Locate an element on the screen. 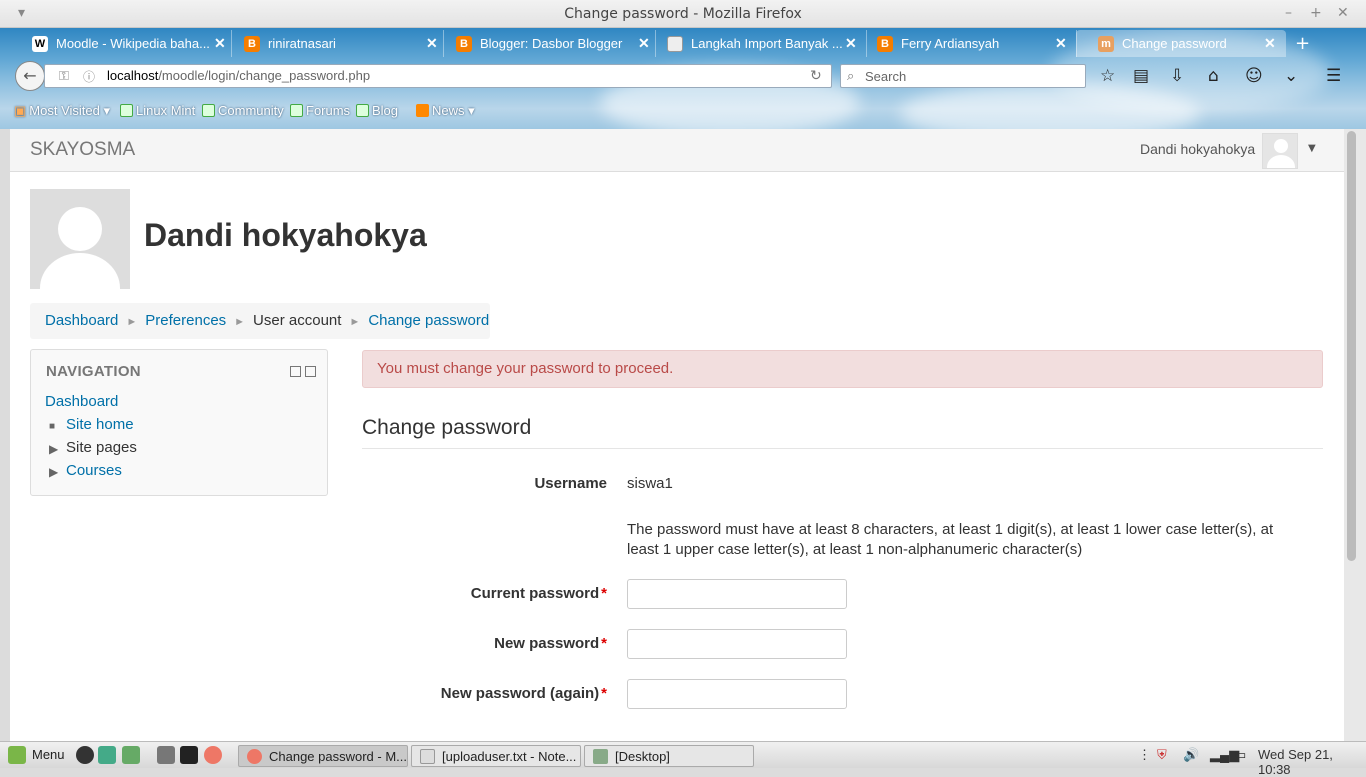 The height and width of the screenshot is (777, 1366). bookmark-blog: Blog is located at coordinates (377, 110).